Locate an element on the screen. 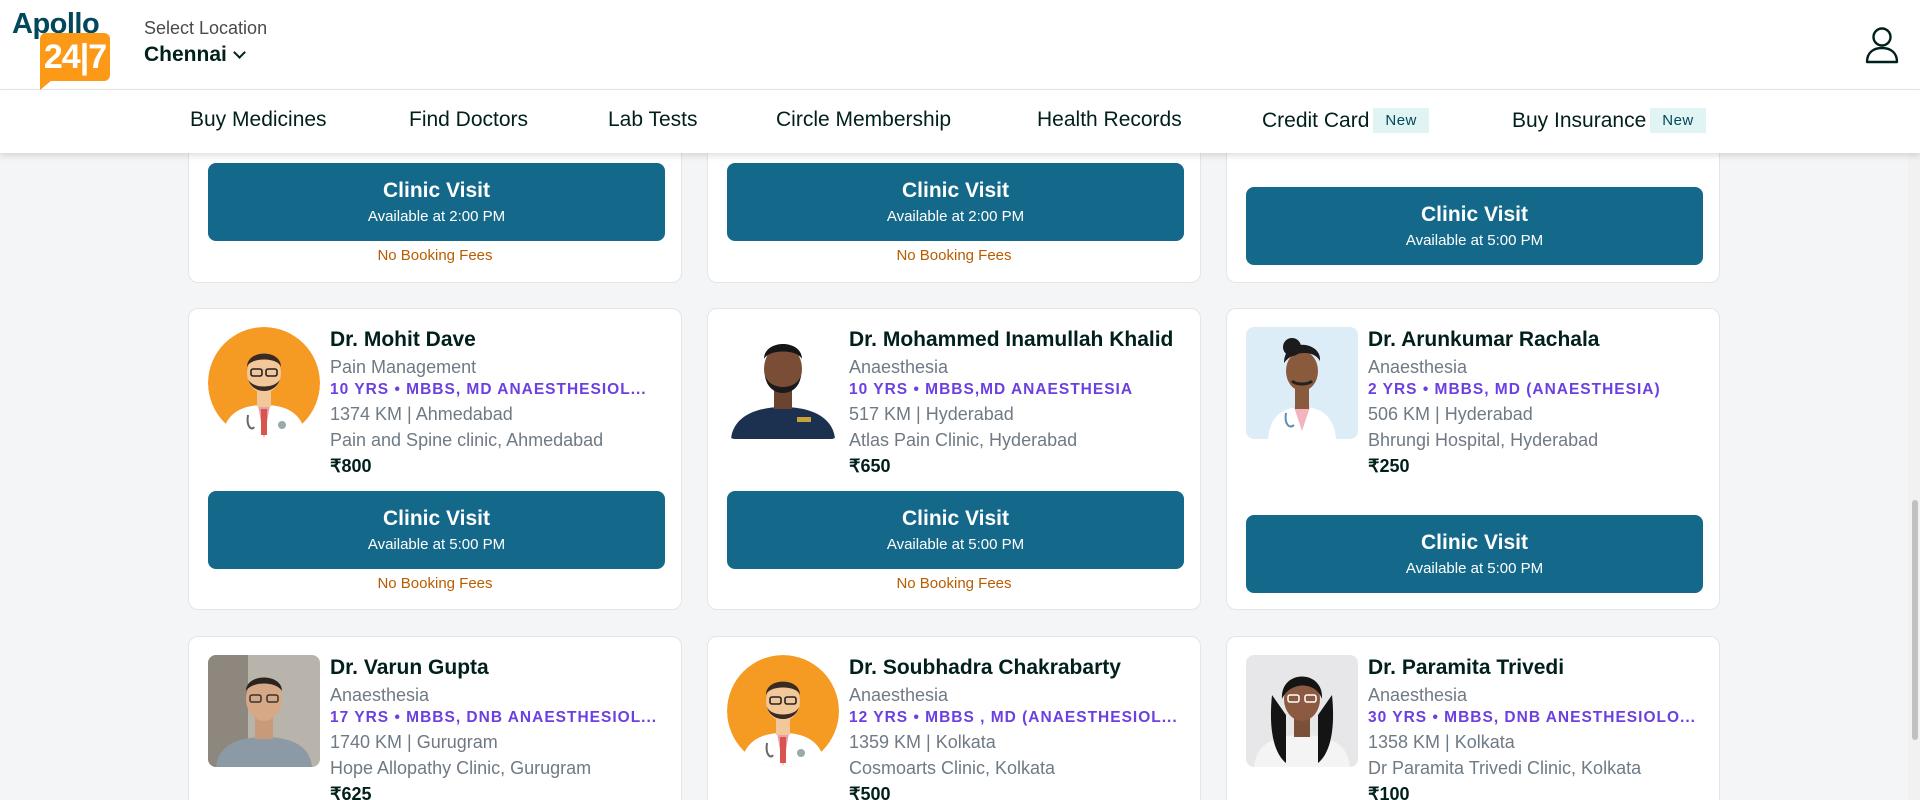 This screenshot has height=800, width=1920. location-selector: Select Location Chennai is located at coordinates (205, 42).